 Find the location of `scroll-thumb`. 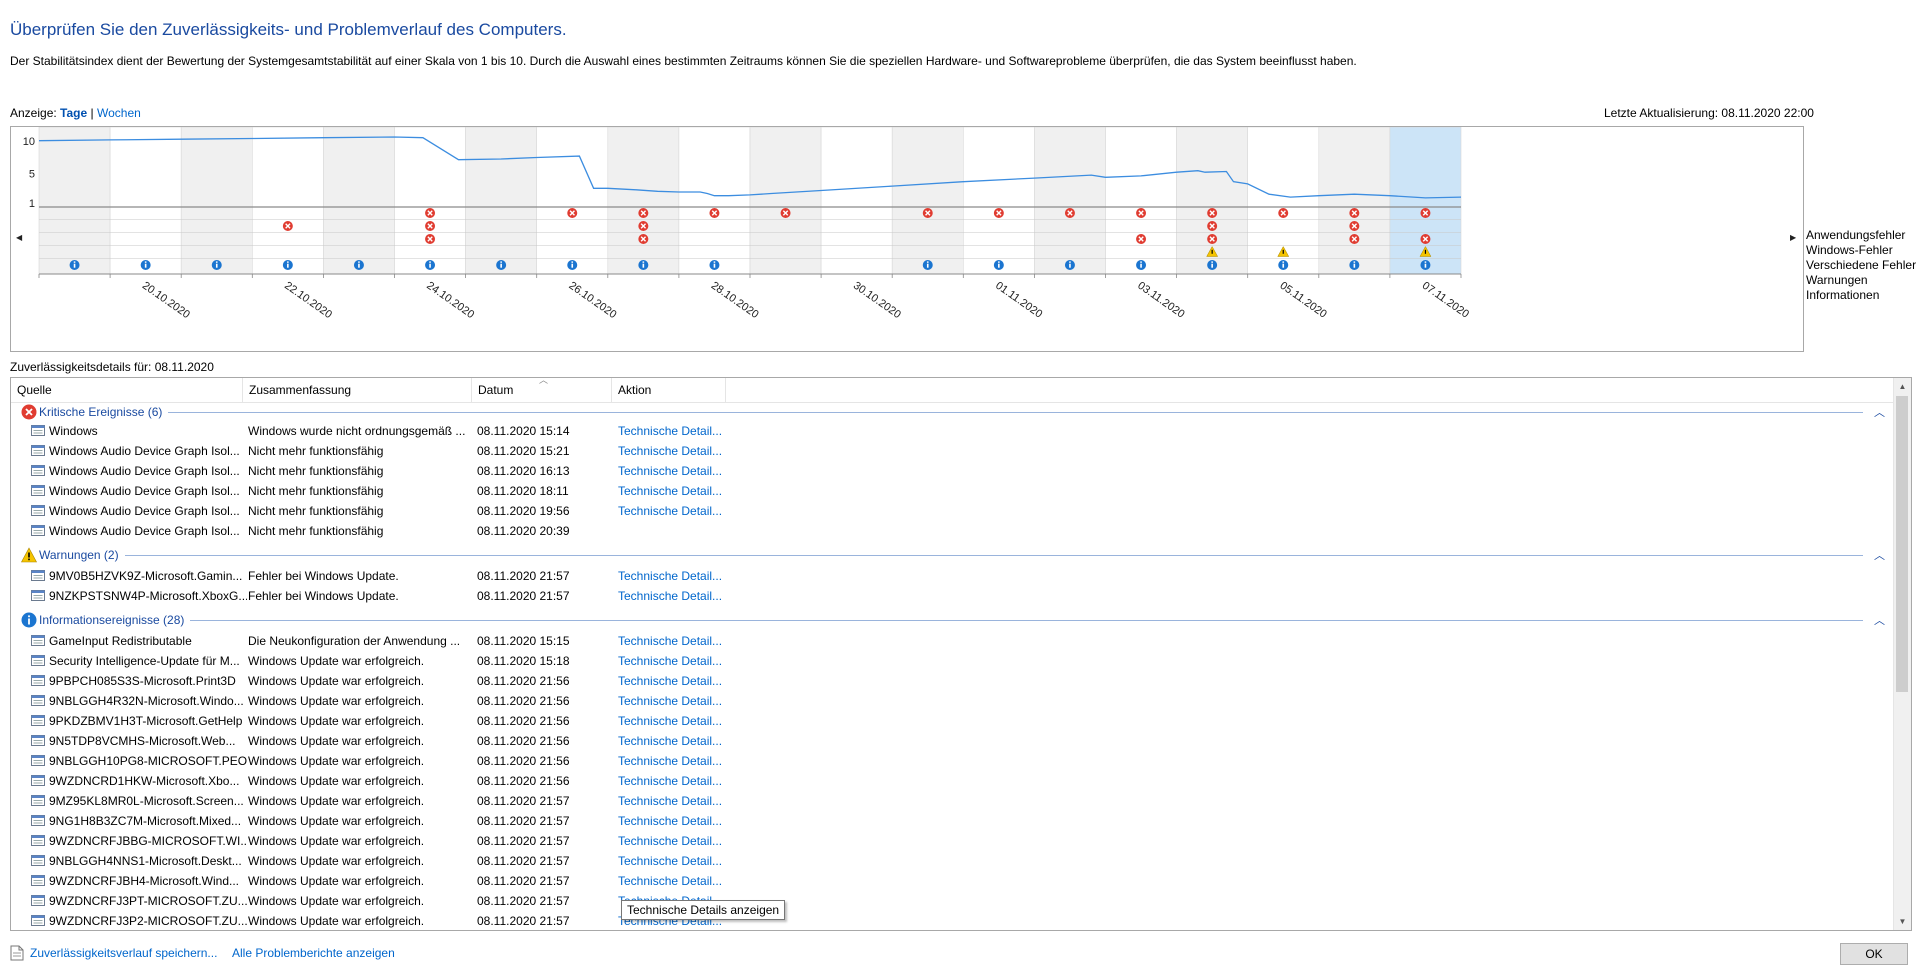

scroll-thumb is located at coordinates (1902, 544).